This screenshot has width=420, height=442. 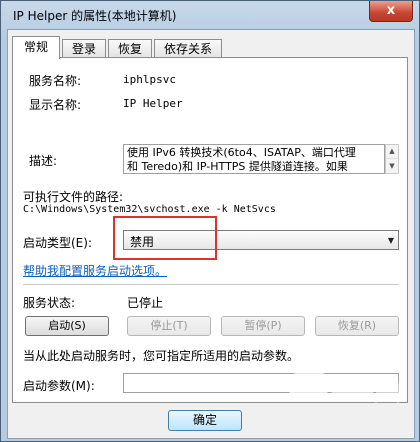 I want to click on exe-path-label: 可执行文件的路径:, so click(x=73, y=197).